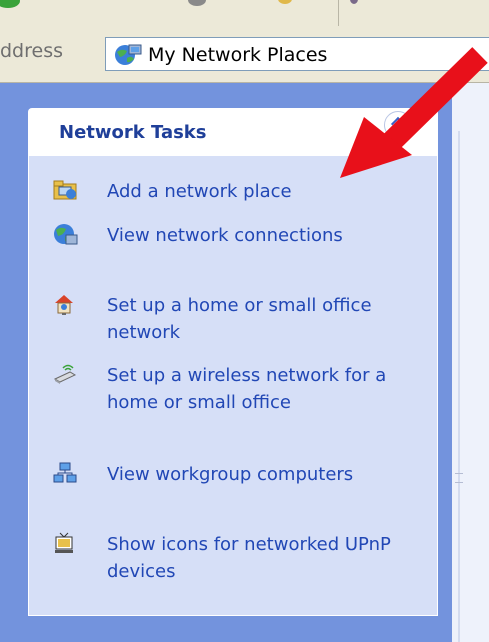 The width and height of the screenshot is (489, 642). What do you see at coordinates (239, 319) in the screenshot?
I see `task-label: Set up a home or small office network` at bounding box center [239, 319].